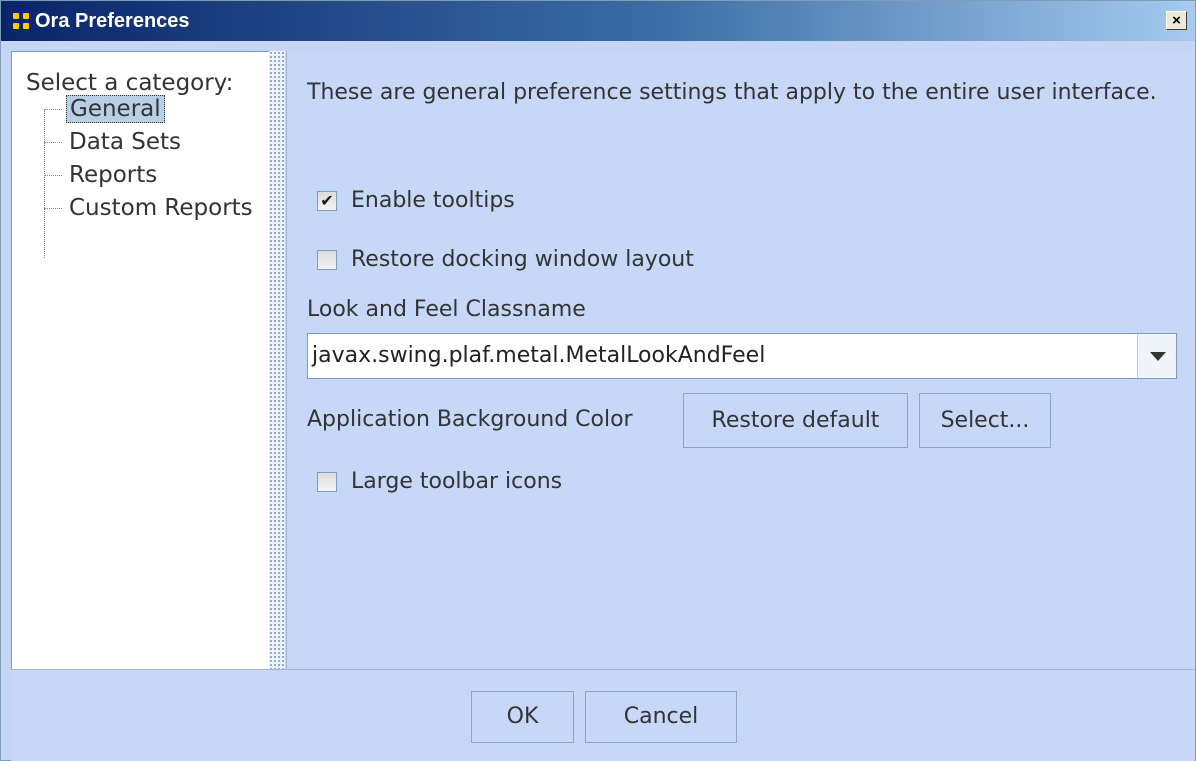 This screenshot has width=1196, height=761. I want to click on dialog-button-bar: OK Cancel, so click(603, 715).